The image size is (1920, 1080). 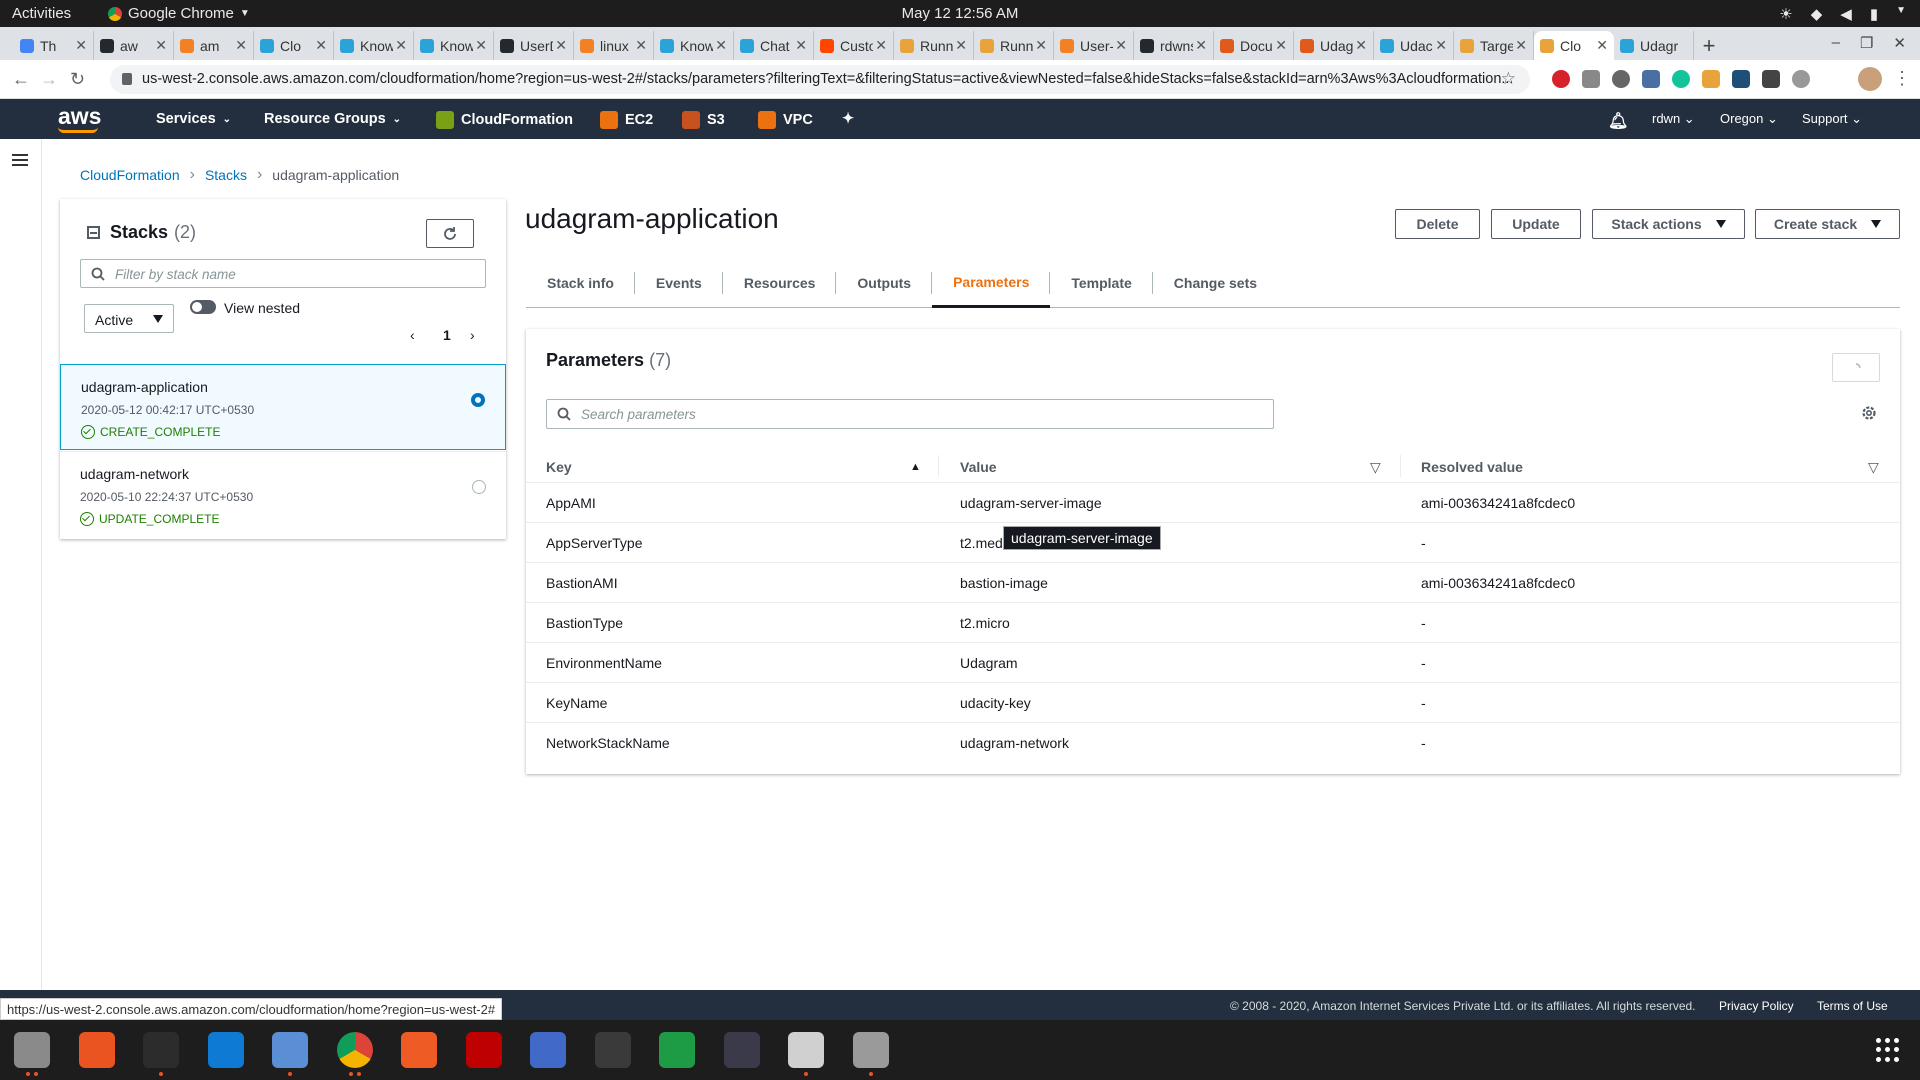 I want to click on browser-tab: Udagr✕, so click(x=1334, y=45).